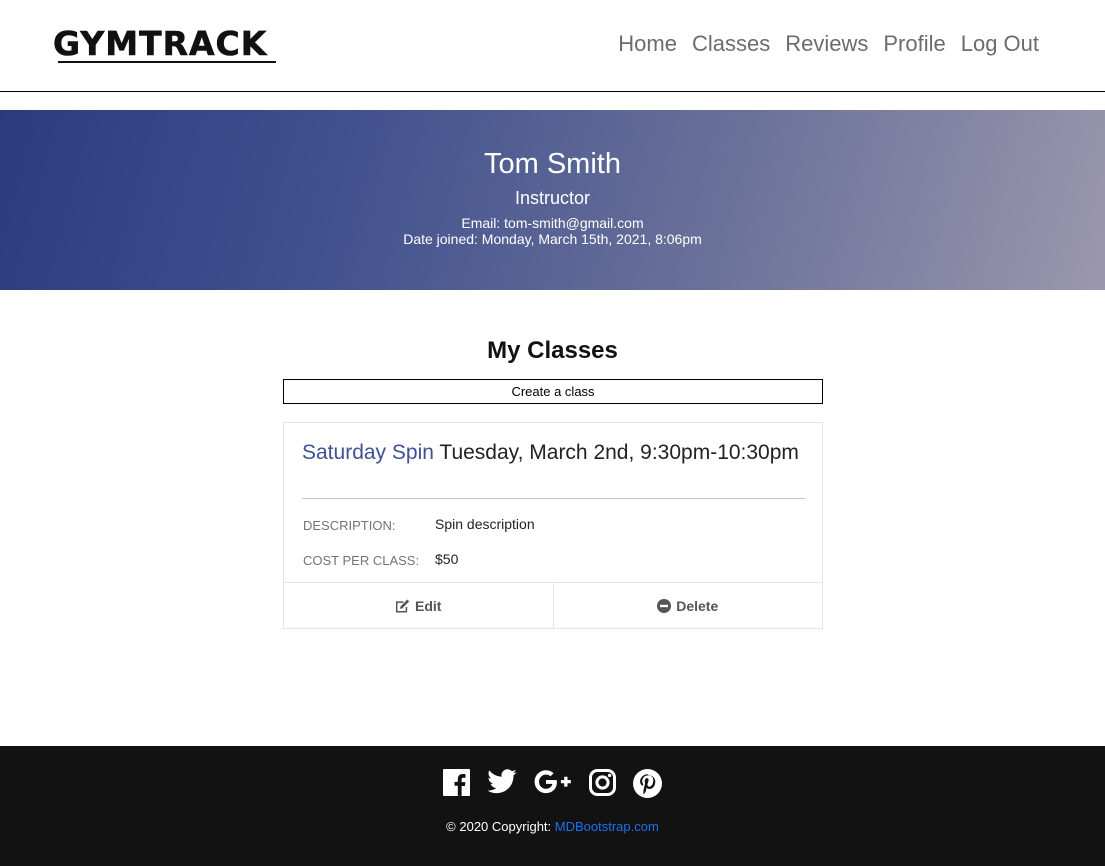 The width and height of the screenshot is (1105, 866). Describe the element at coordinates (368, 452) in the screenshot. I see `class-name: Saturday Spin` at that location.